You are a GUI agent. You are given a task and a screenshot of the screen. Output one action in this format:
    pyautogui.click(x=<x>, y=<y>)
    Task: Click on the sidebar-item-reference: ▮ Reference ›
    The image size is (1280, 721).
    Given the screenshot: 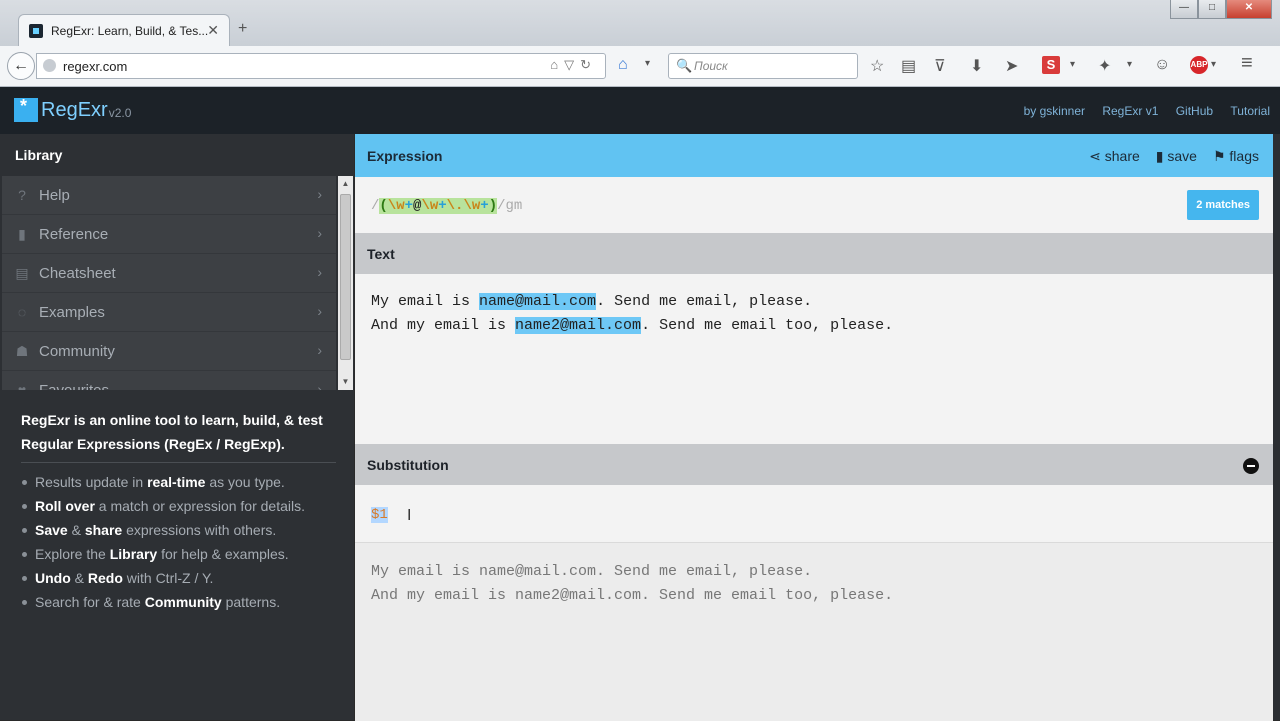 What is the action you would take?
    pyautogui.click(x=169, y=234)
    